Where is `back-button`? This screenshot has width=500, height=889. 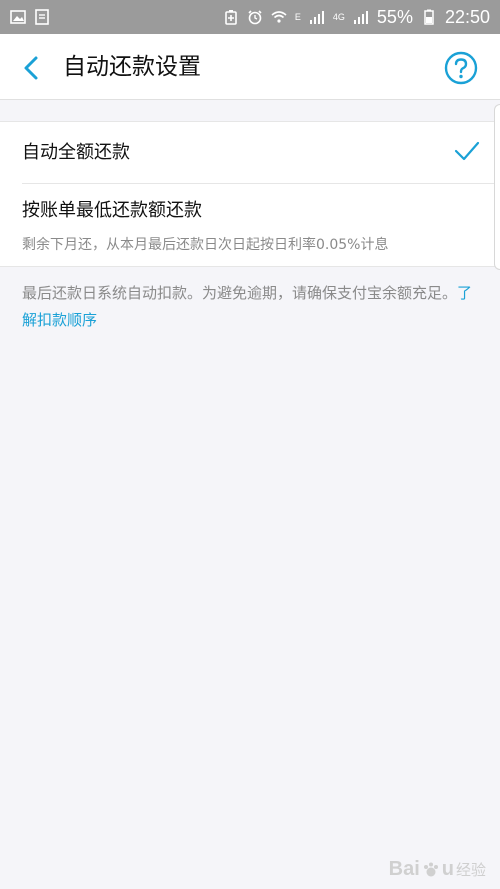
back-button is located at coordinates (31, 68).